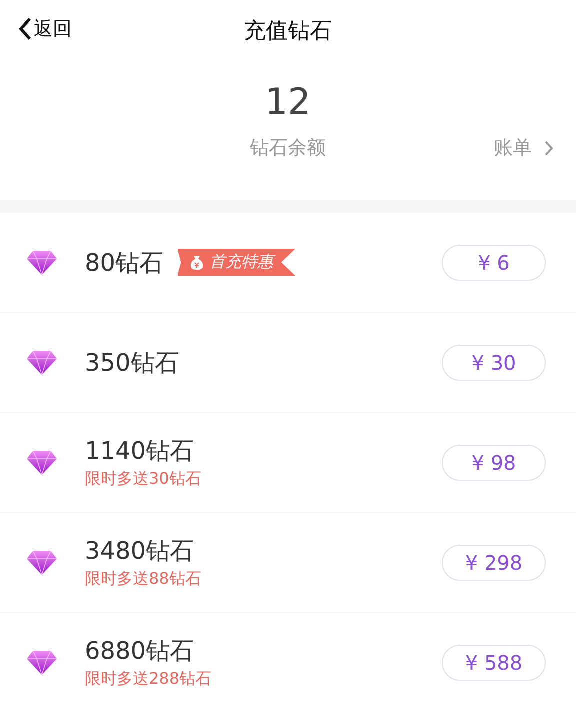 The height and width of the screenshot is (711, 576). I want to click on chevron-right-icon, so click(549, 148).